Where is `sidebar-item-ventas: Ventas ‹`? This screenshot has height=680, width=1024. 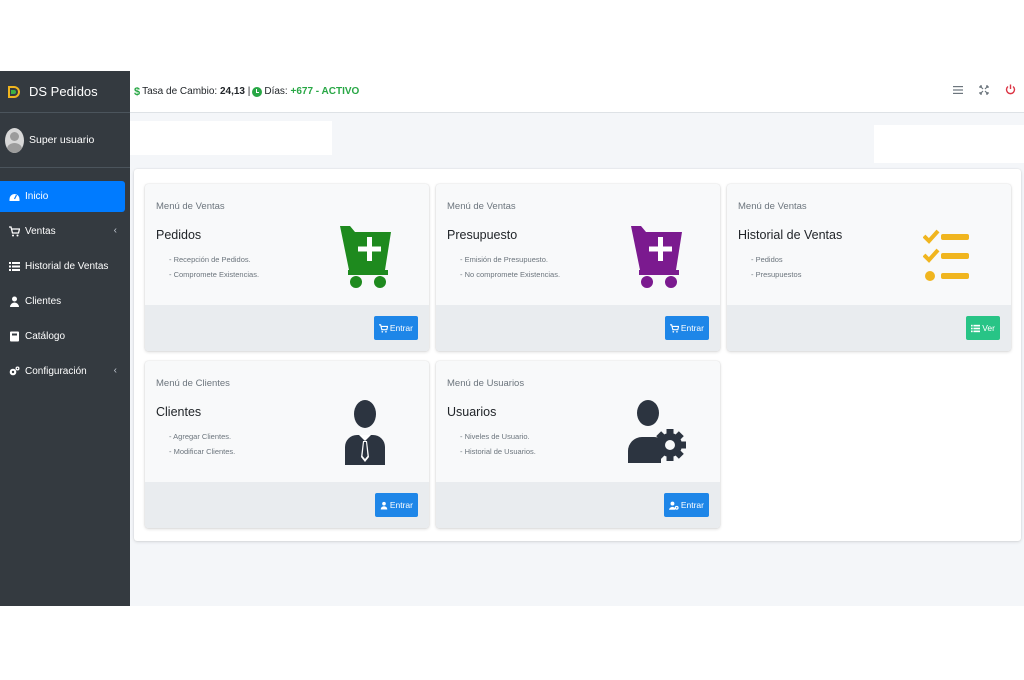 sidebar-item-ventas: Ventas ‹ is located at coordinates (62, 231).